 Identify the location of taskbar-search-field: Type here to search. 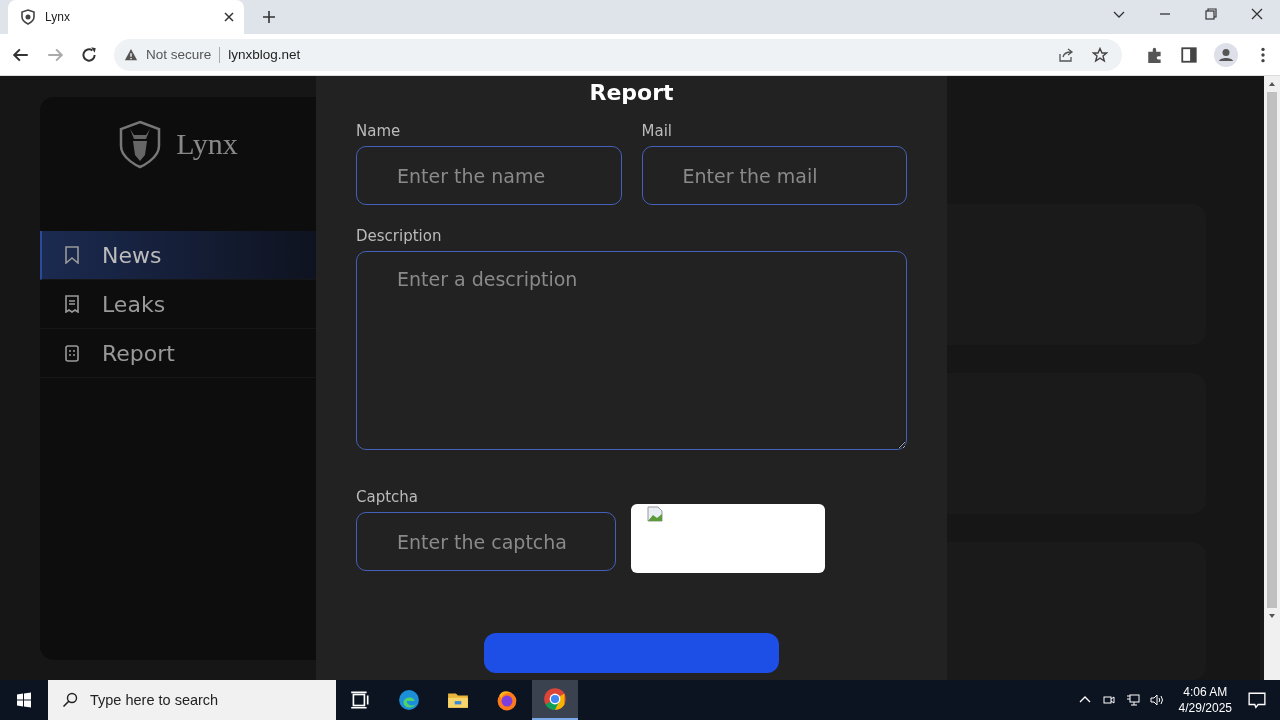
(192, 700).